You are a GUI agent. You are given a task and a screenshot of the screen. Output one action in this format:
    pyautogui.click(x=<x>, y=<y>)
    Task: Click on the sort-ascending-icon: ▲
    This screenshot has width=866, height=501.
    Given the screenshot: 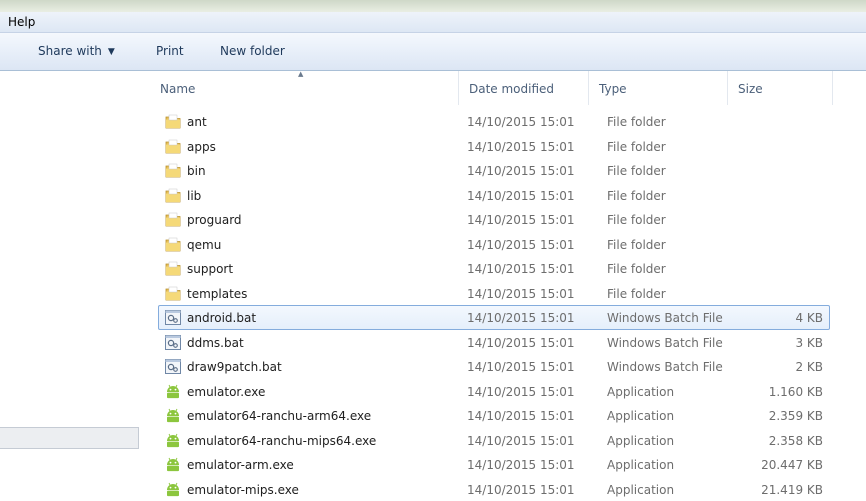 What is the action you would take?
    pyautogui.click(x=300, y=74)
    